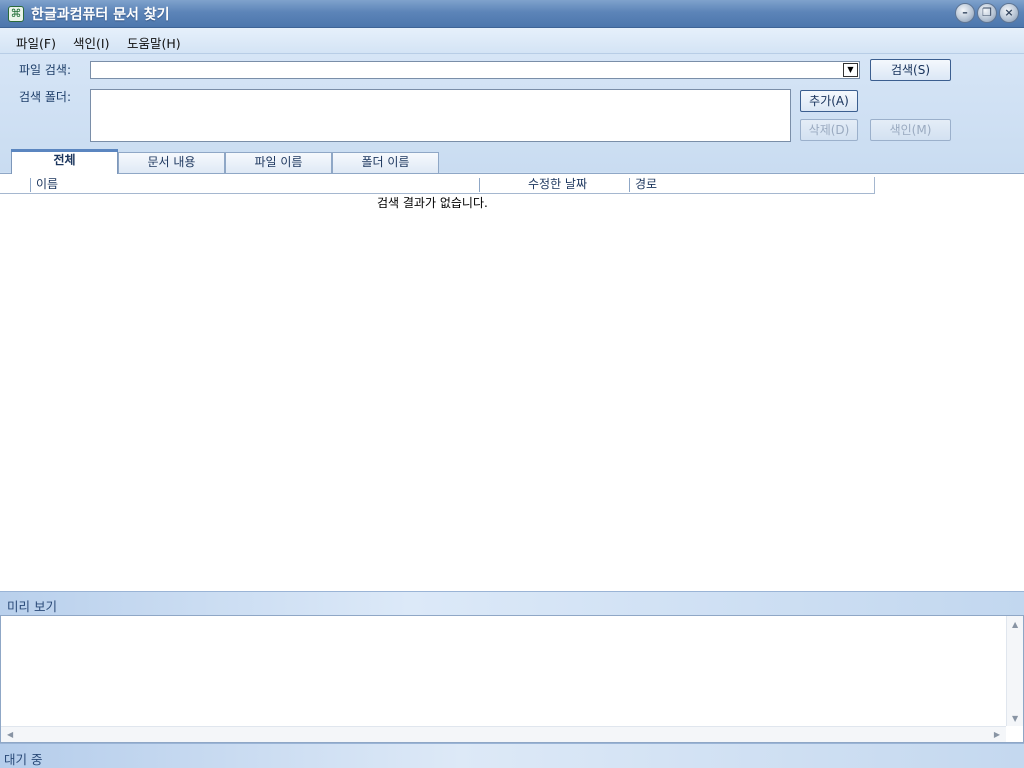  I want to click on column-header-modified-date: 수정한 날짜, so click(554, 185).